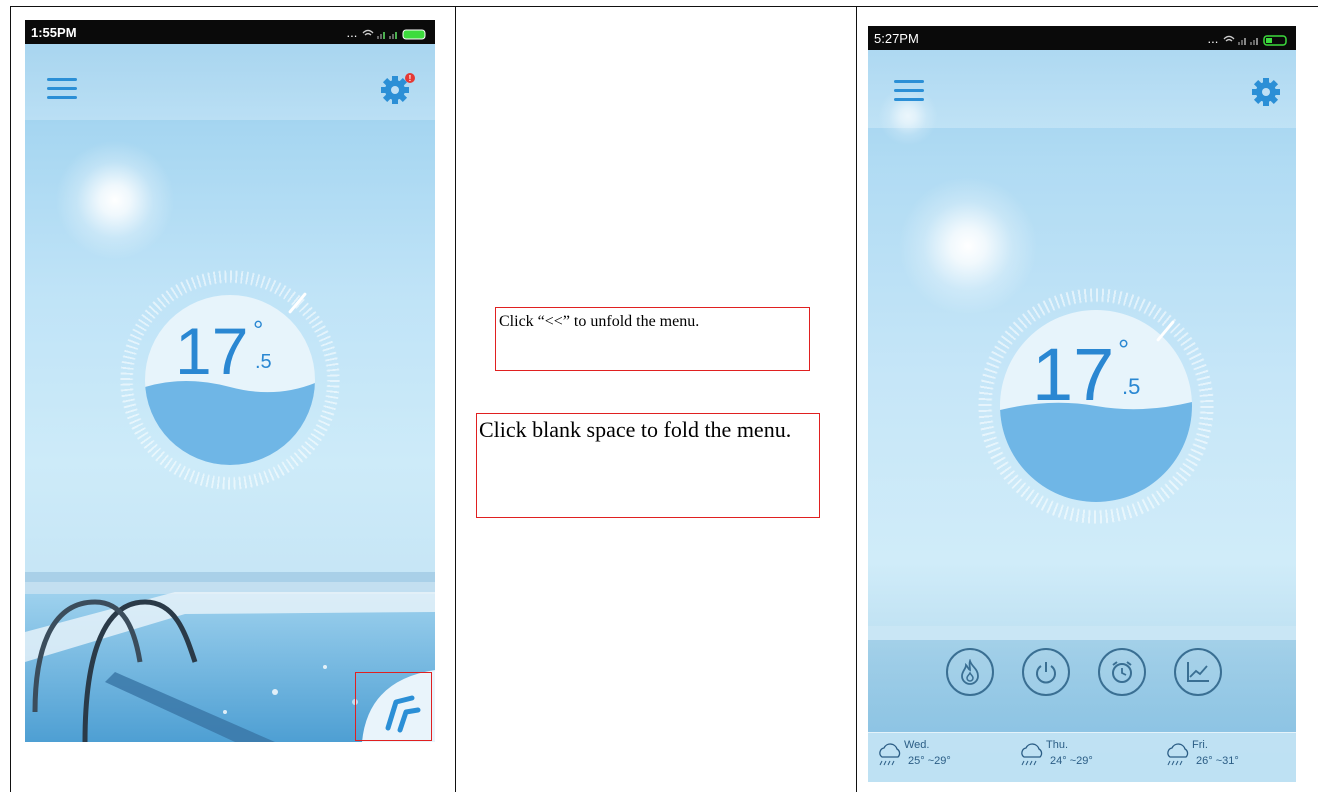 This screenshot has width=1318, height=792. I want to click on flame-icon, so click(970, 672).